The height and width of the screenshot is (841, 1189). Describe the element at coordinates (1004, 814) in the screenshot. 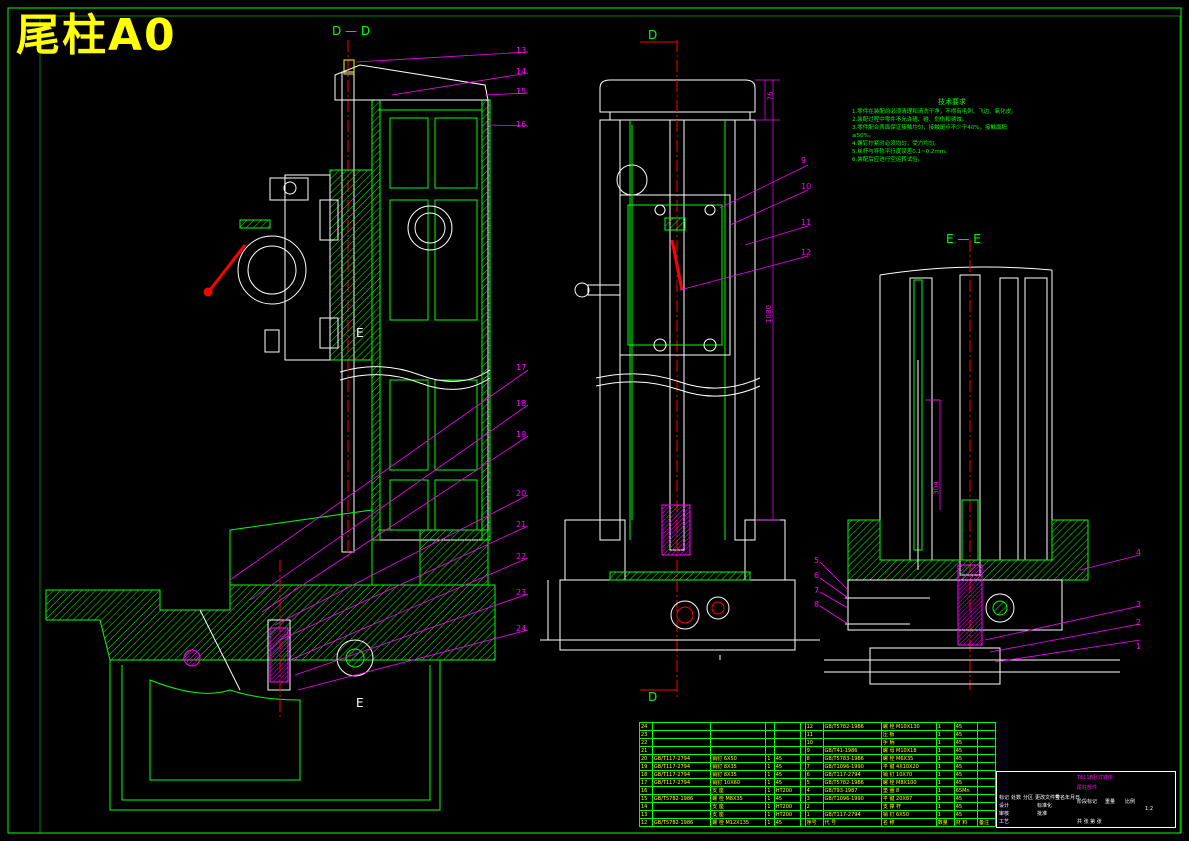

I see `title-block-role: 审核` at that location.